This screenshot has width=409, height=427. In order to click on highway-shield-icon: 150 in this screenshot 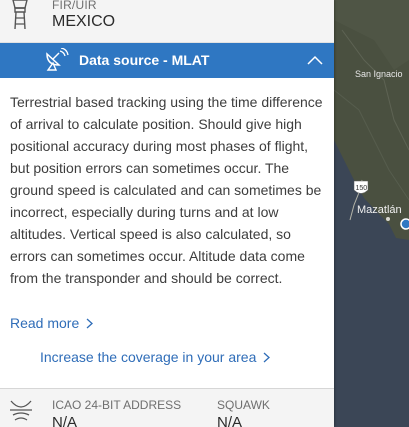, I will do `click(361, 187)`.